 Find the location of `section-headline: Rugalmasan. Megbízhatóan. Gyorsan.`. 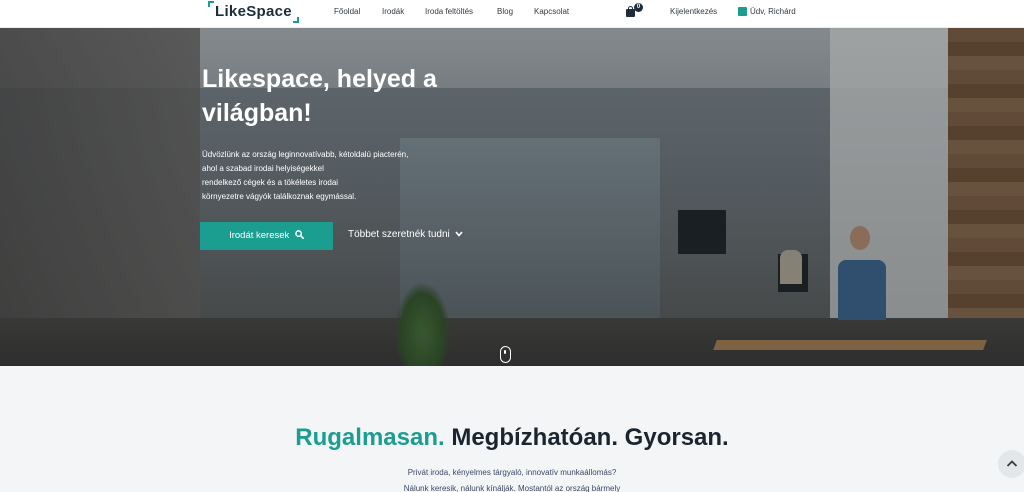

section-headline: Rugalmasan. Megbízhatóan. Gyorsan. is located at coordinates (512, 438).